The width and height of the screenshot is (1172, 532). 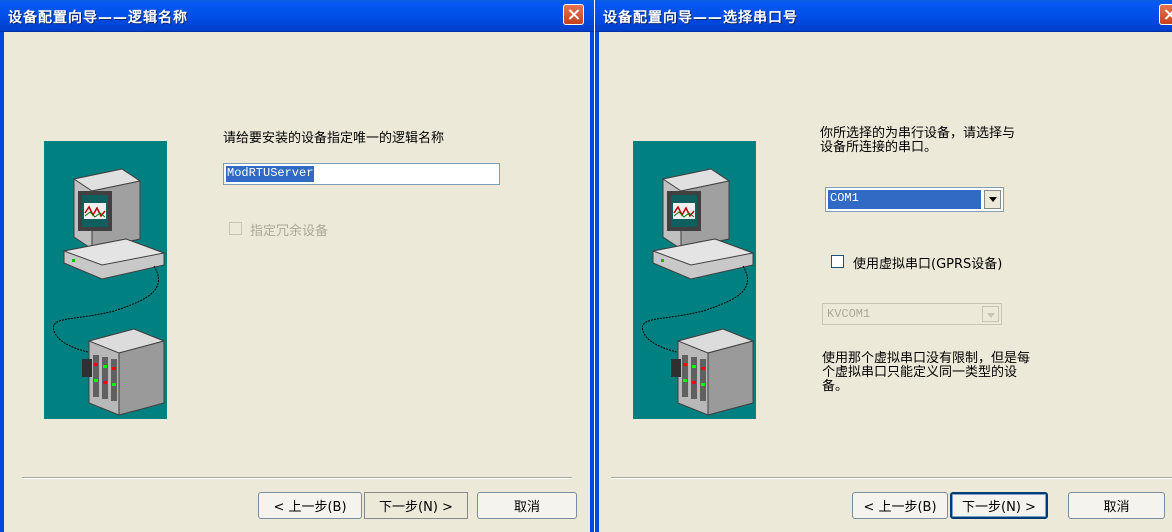 What do you see at coordinates (912, 314) in the screenshot?
I see `virtual-port-select: KVCOM1` at bounding box center [912, 314].